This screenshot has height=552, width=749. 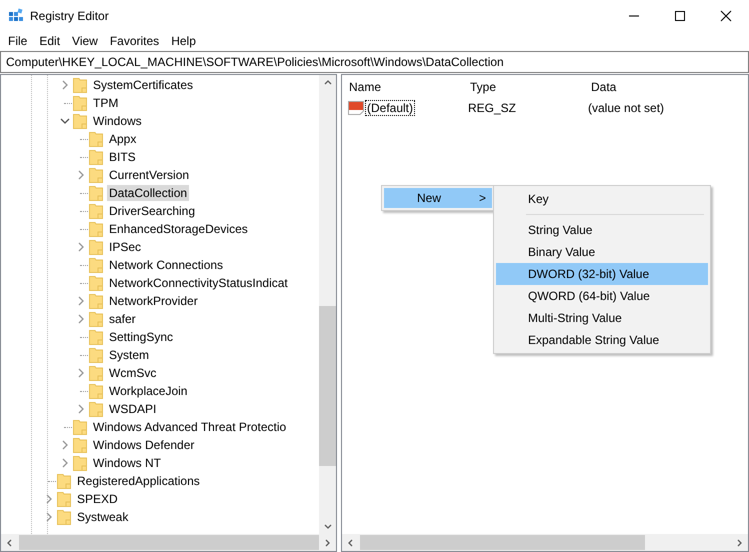 What do you see at coordinates (125, 247) in the screenshot?
I see `tree-item: IPSec` at bounding box center [125, 247].